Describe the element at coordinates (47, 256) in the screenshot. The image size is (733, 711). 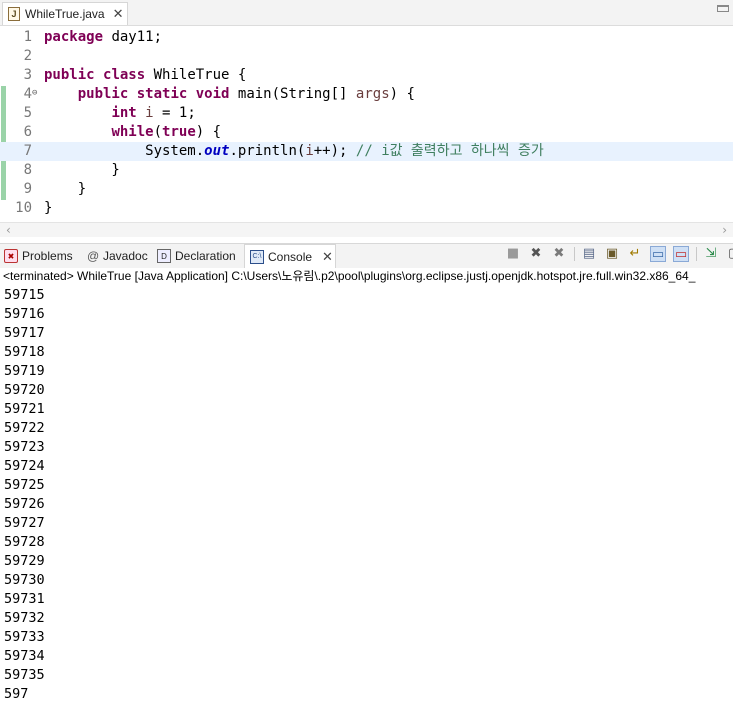
I see `tab-problems-label: Problems` at that location.